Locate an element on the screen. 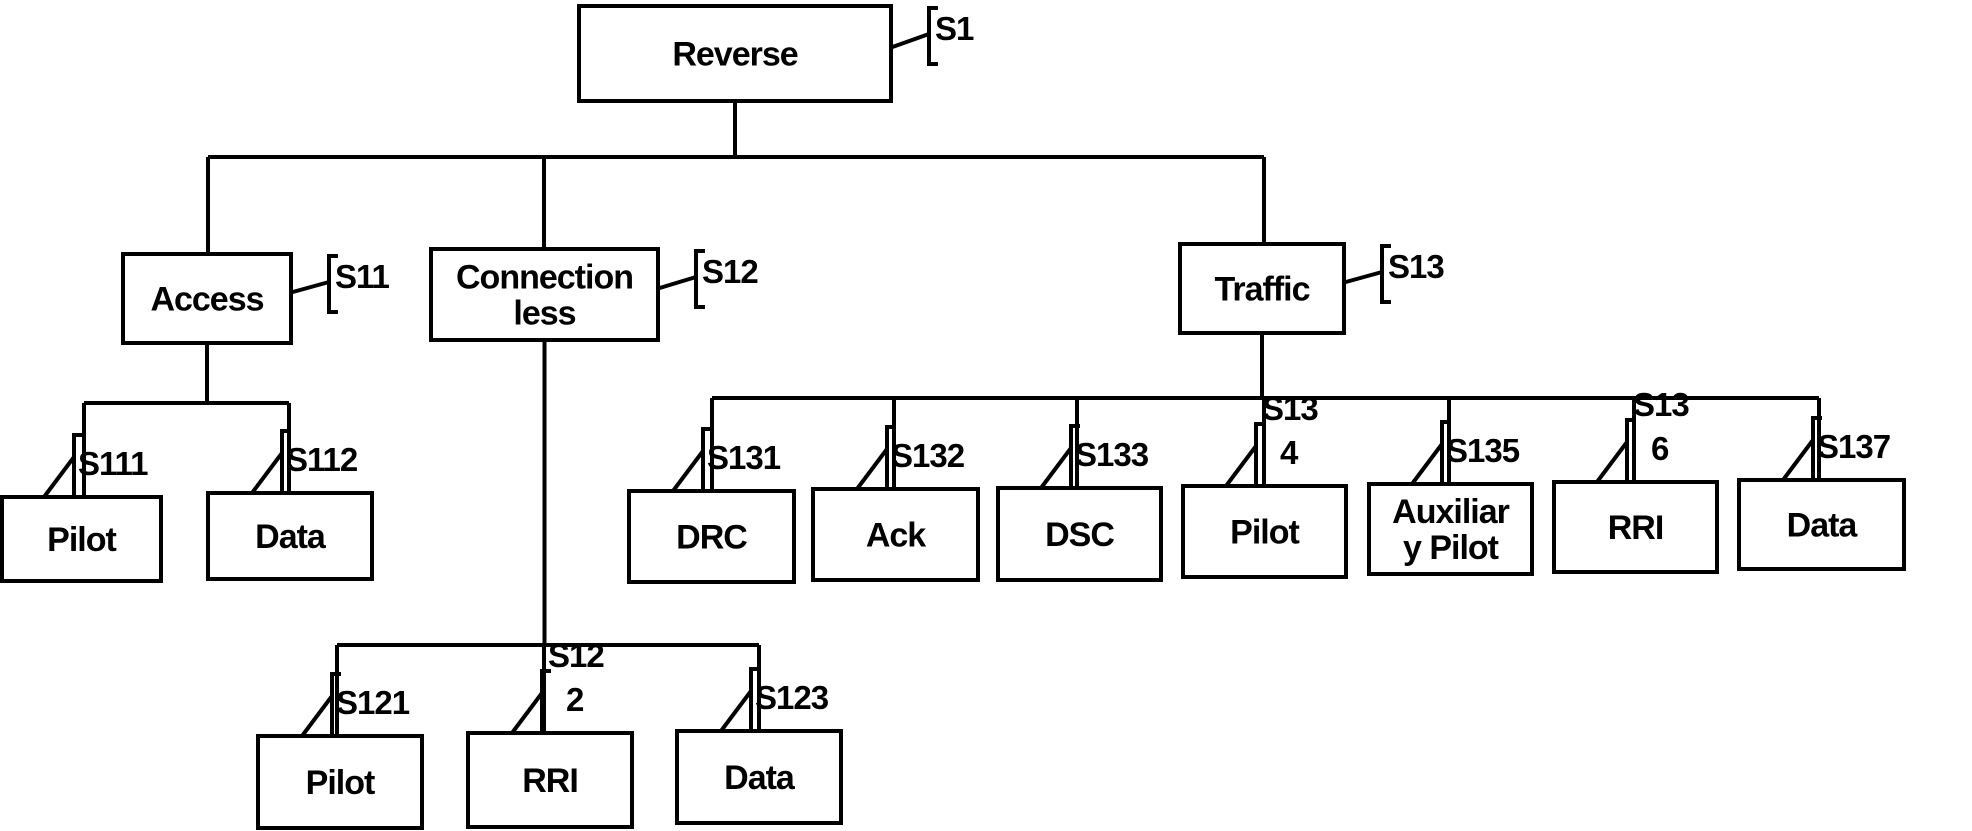  node-tr-aux-pilot: Auxiliary Pilot S135 is located at coordinates (1450, 498).